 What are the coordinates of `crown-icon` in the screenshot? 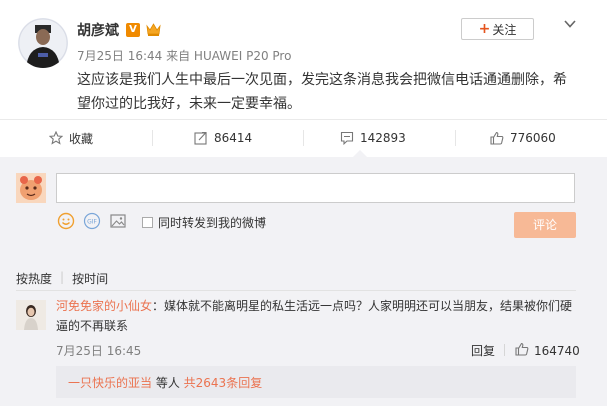 It's located at (153, 29).